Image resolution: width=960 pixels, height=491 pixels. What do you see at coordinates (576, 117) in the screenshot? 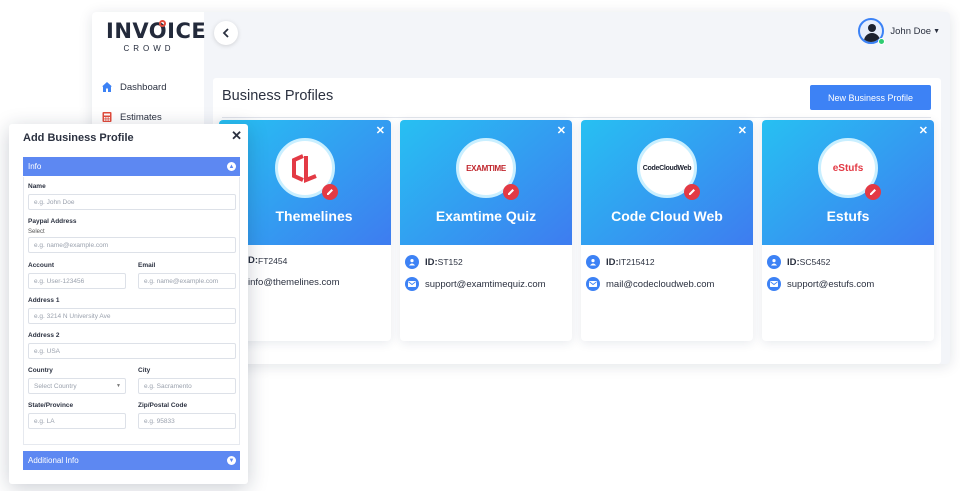
I see `divider` at bounding box center [576, 117].